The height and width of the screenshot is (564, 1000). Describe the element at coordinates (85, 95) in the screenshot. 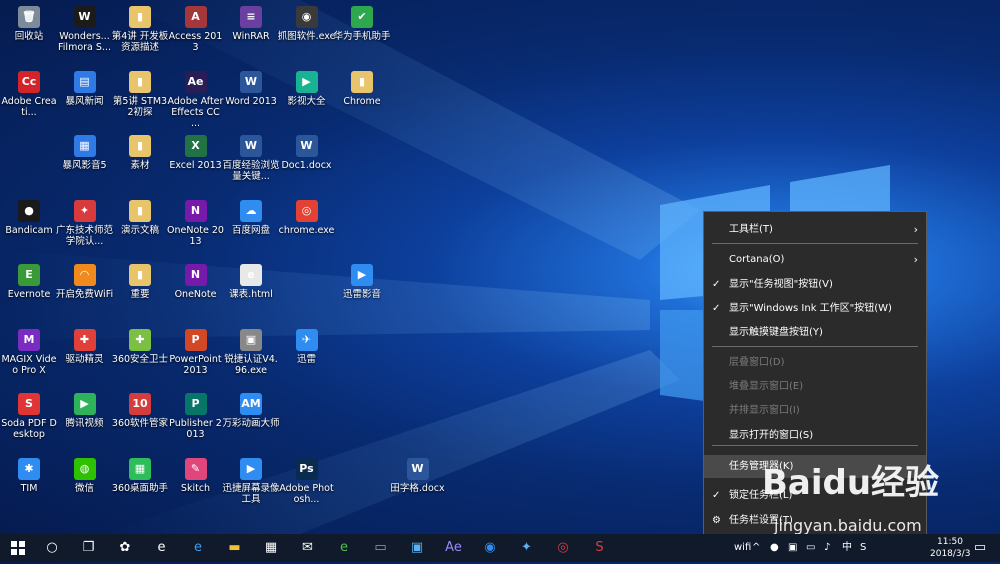

I see `desktop-icon: ▤ 暴风新闻` at that location.